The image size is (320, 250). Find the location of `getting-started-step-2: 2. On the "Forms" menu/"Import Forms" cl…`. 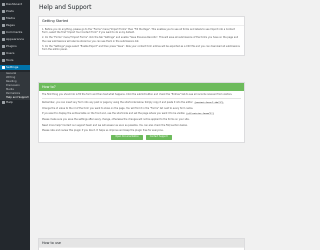

getting-started-step-2: 2. On the "Forms" menu/"Import Forms" cl… is located at coordinates (140, 39).